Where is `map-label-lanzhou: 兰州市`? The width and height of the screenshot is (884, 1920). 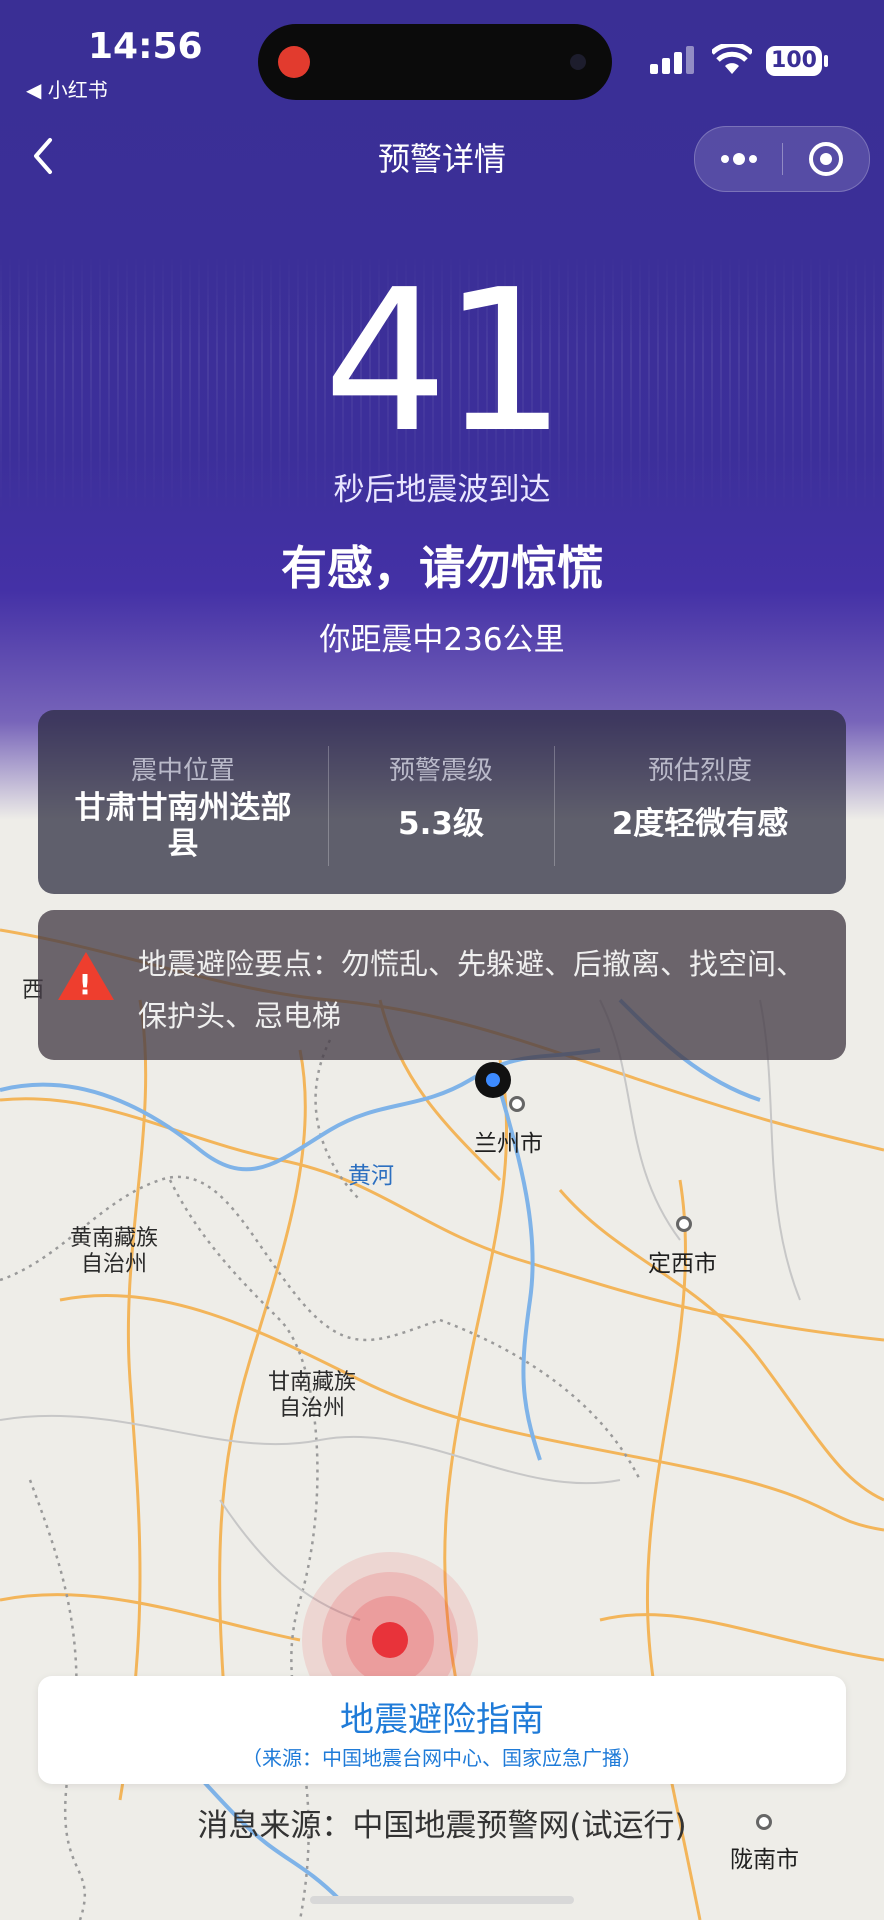
map-label-lanzhou: 兰州市 is located at coordinates (508, 1141).